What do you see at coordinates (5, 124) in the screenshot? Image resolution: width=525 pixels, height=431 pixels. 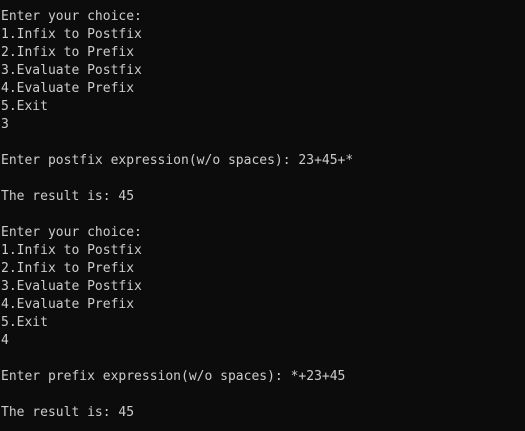 I see `console-line: 3` at bounding box center [5, 124].